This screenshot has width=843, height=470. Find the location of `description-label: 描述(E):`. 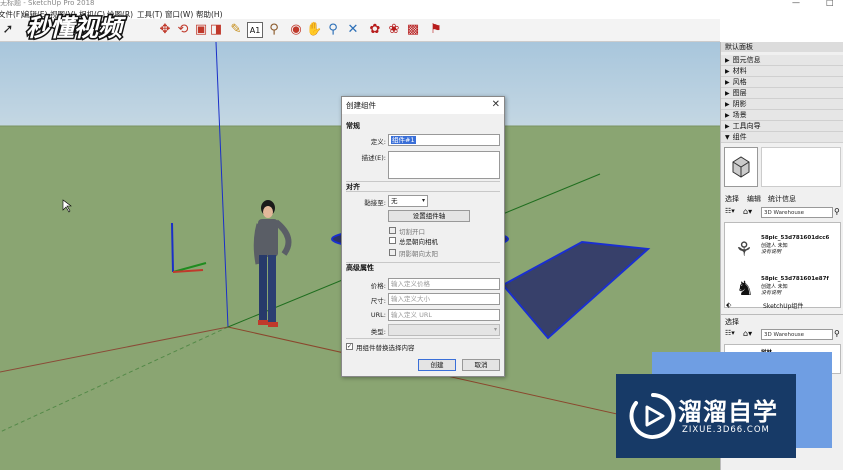

description-label: 描述(E): is located at coordinates (373, 158).